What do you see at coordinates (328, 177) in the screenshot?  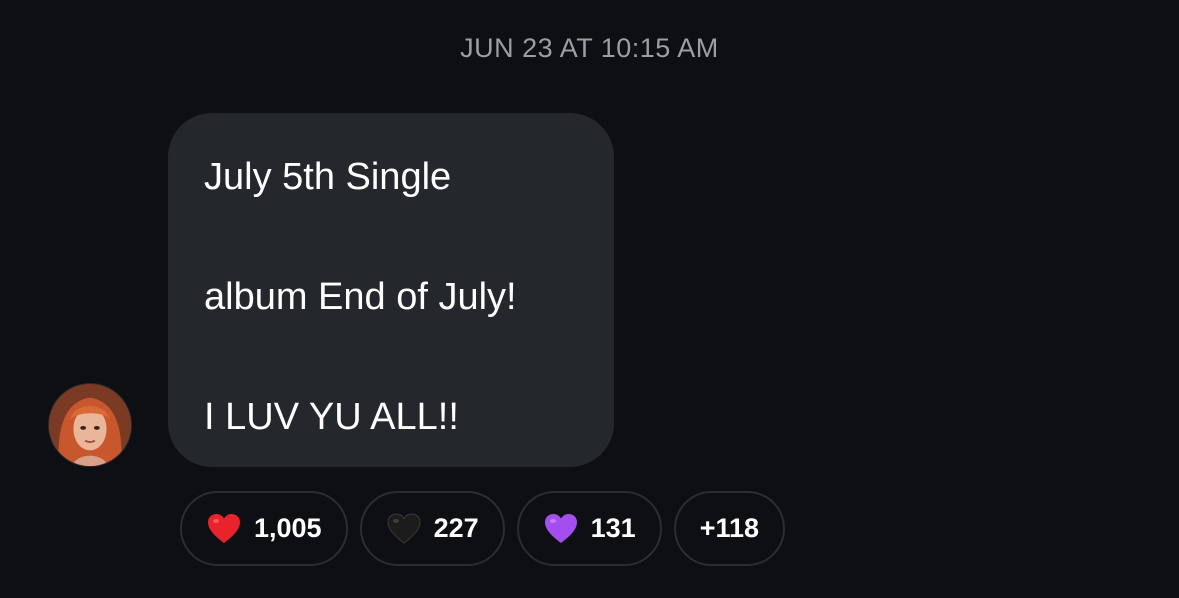 I see `message-line-1: July 5th Single` at bounding box center [328, 177].